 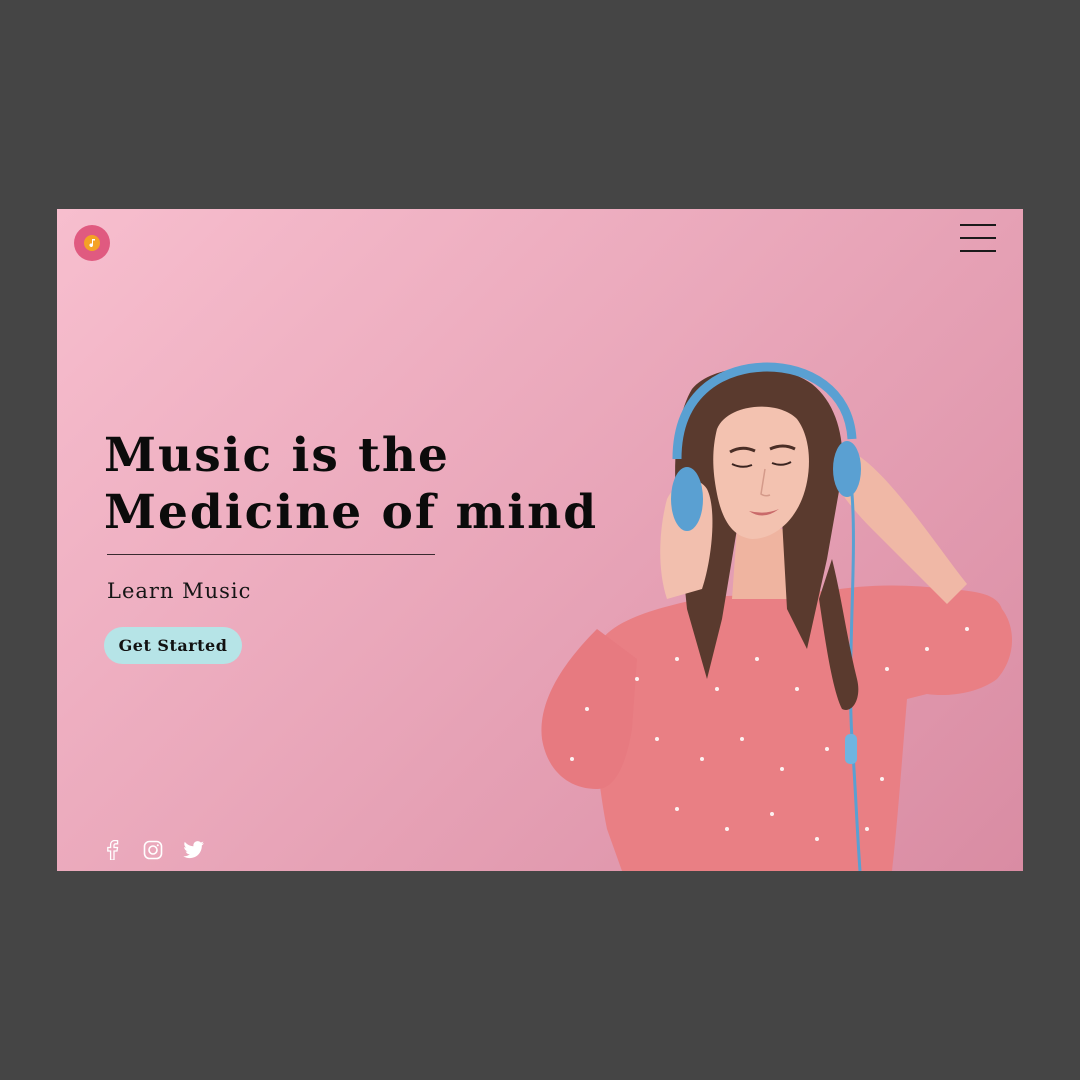 I want to click on facebook-icon, so click(x=112, y=850).